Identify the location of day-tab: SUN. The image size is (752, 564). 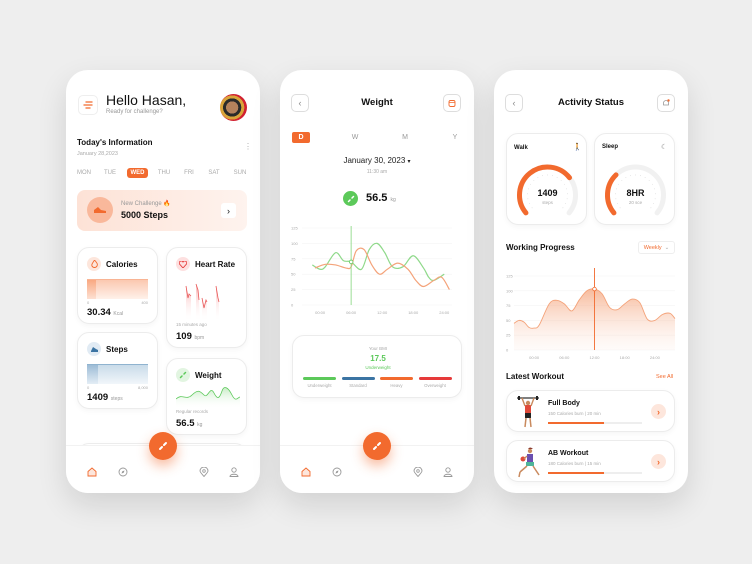
(240, 173).